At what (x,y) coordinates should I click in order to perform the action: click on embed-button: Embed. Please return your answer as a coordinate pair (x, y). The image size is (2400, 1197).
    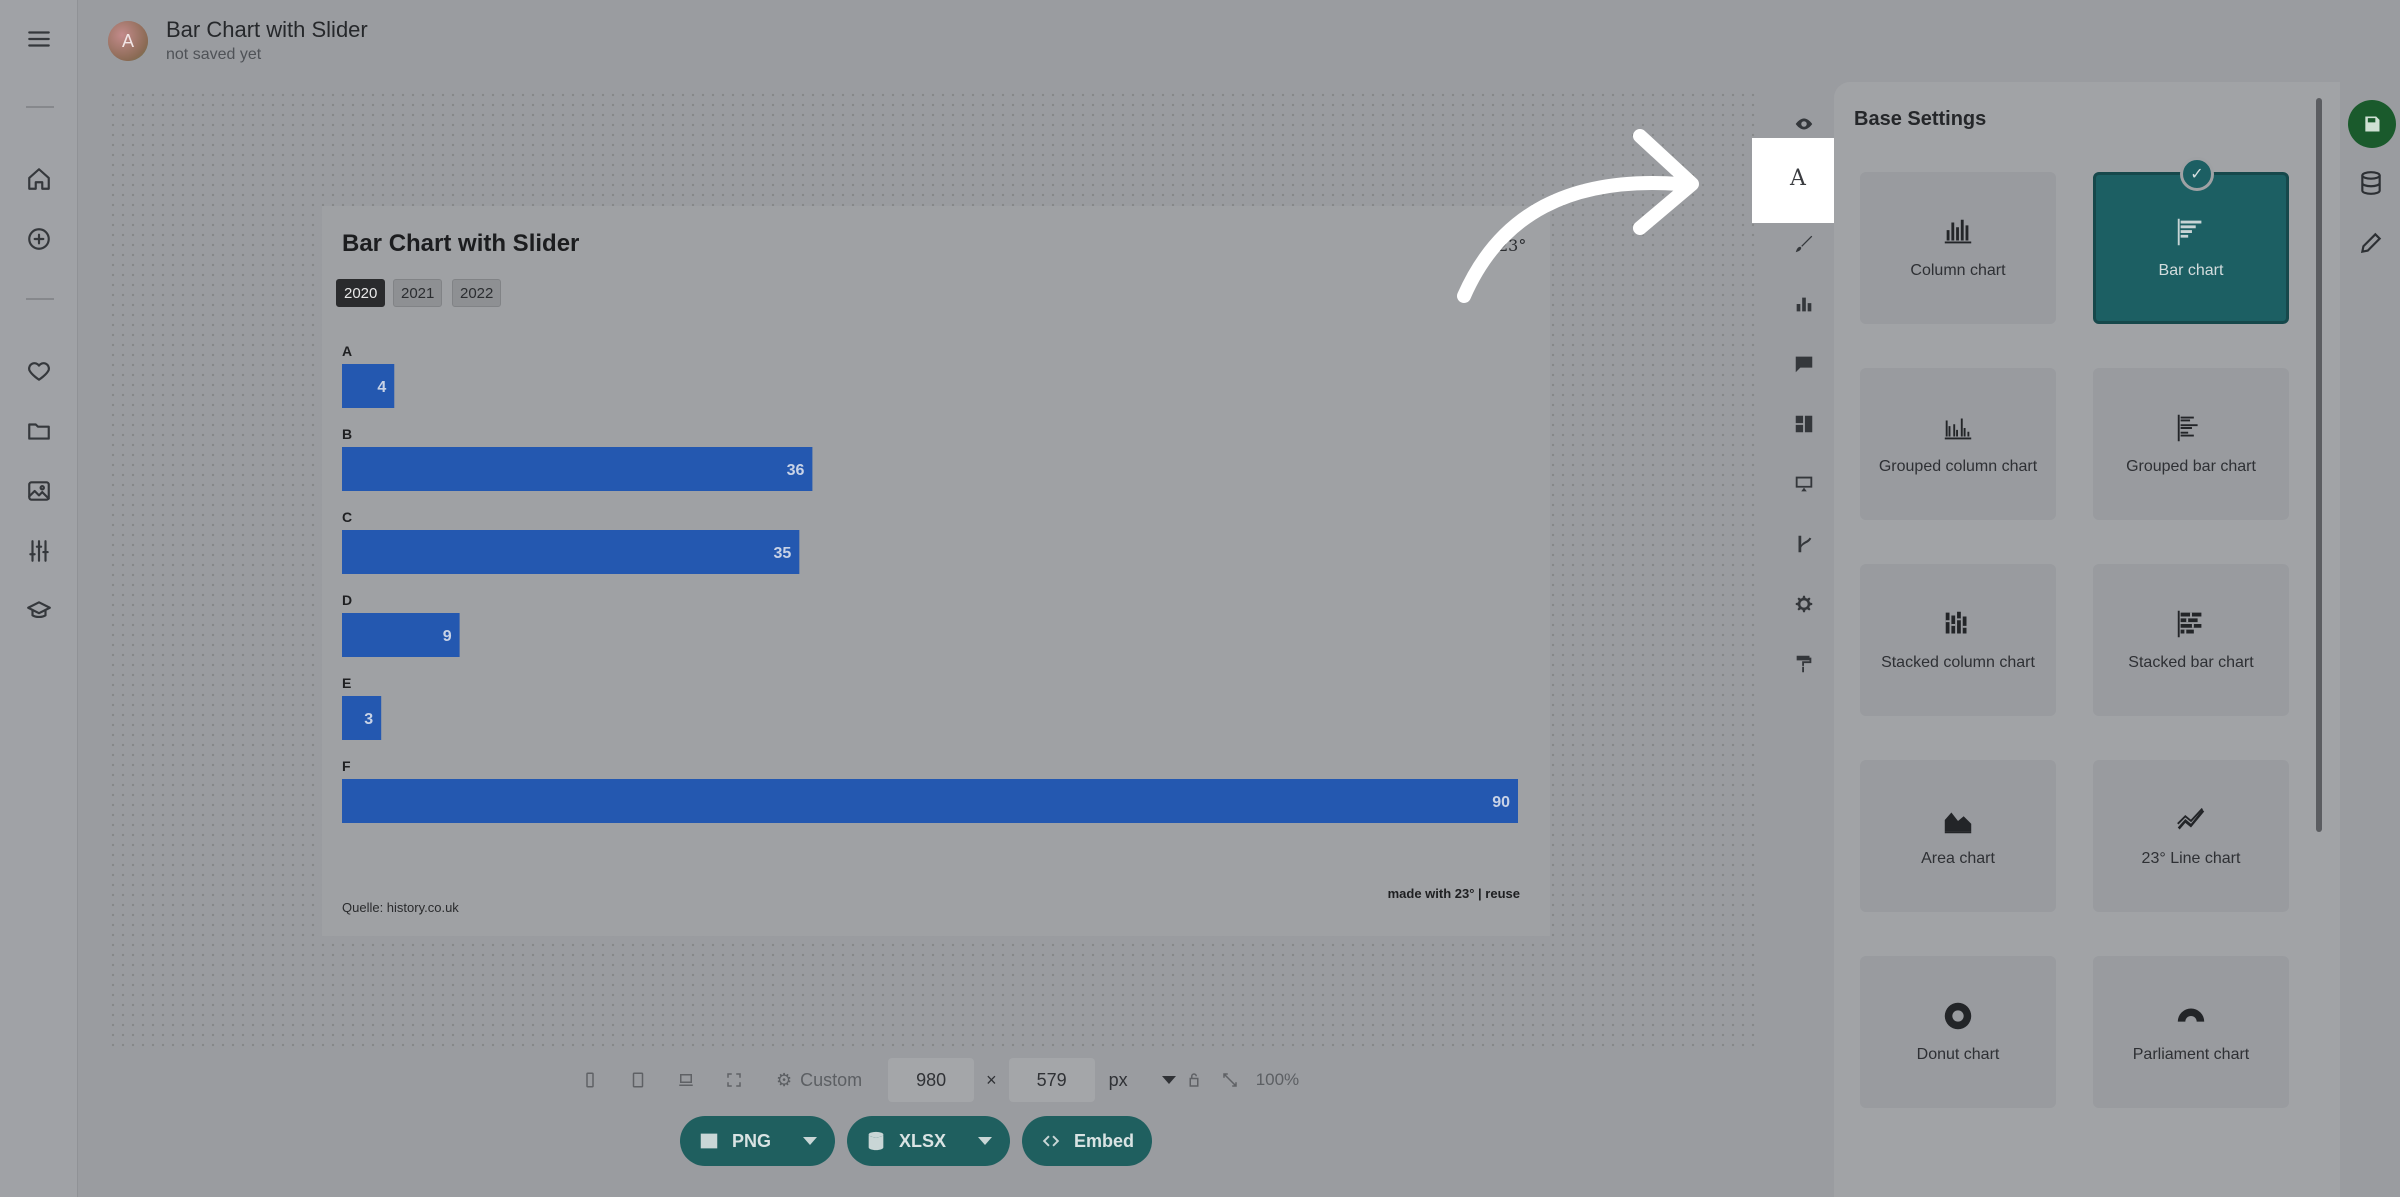
    Looking at the image, I should click on (1087, 1141).